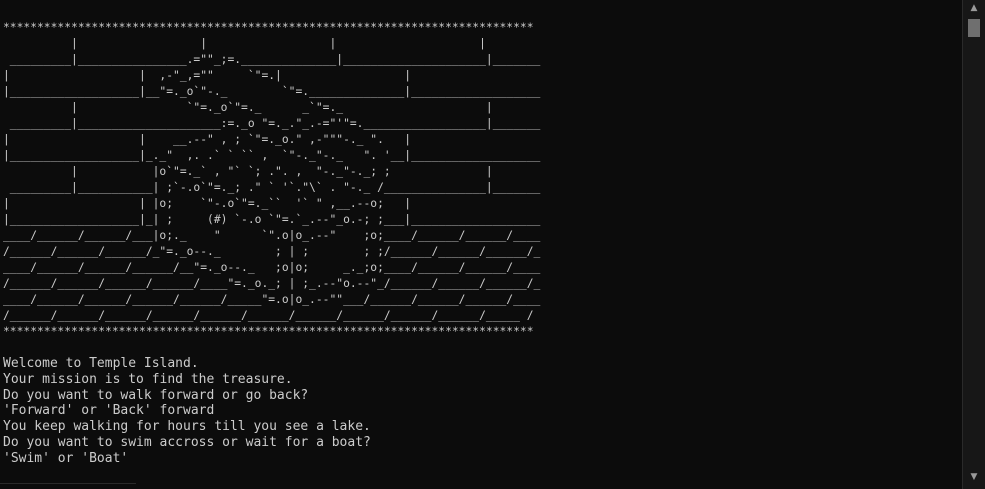  I want to click on console-line-question-walk: Do you want to walk forward or go back?, so click(156, 395).